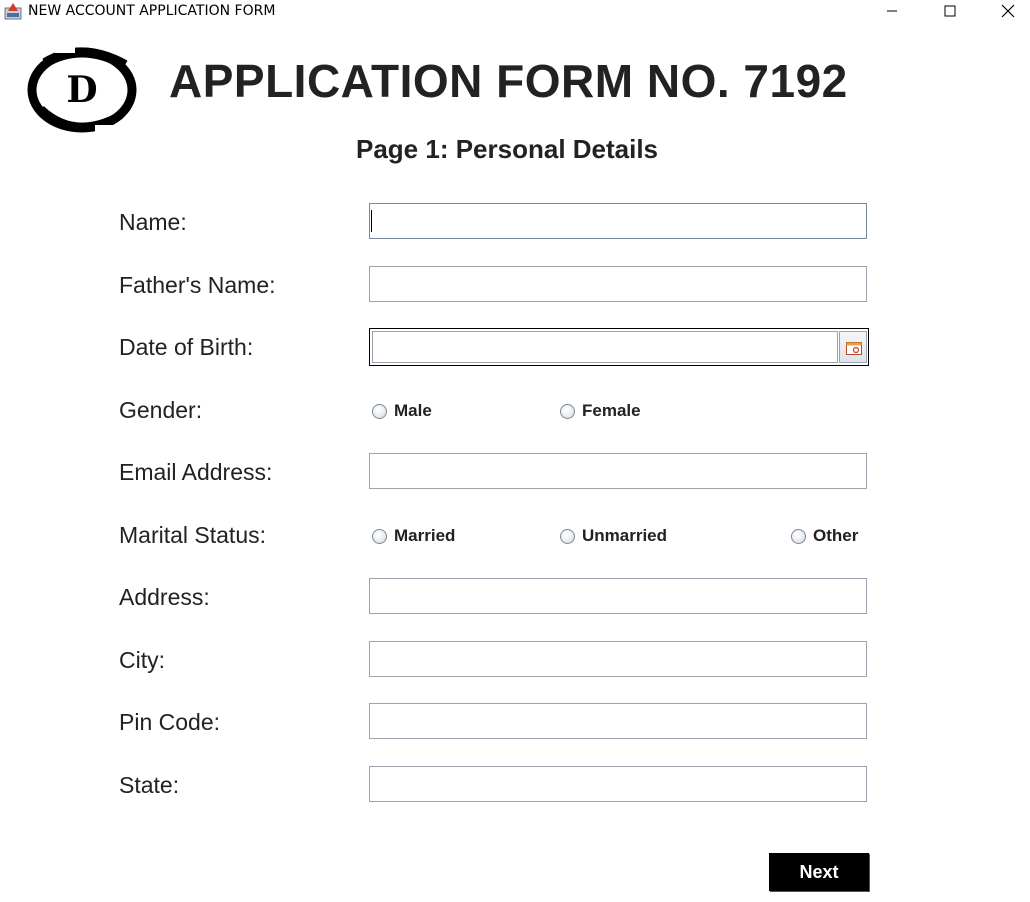 This screenshot has width=1030, height=902. What do you see at coordinates (618, 784) in the screenshot?
I see `state-input` at bounding box center [618, 784].